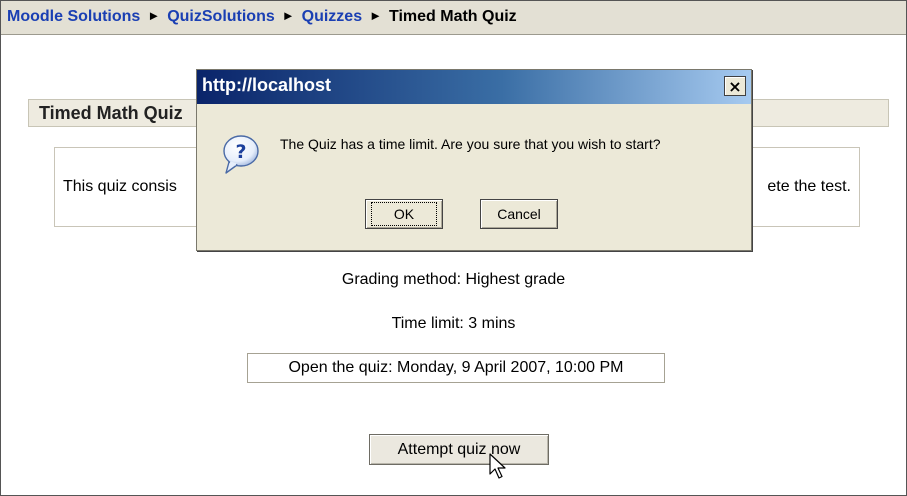 The height and width of the screenshot is (496, 907). Describe the element at coordinates (519, 214) in the screenshot. I see `cancel-button: Cancel` at that location.